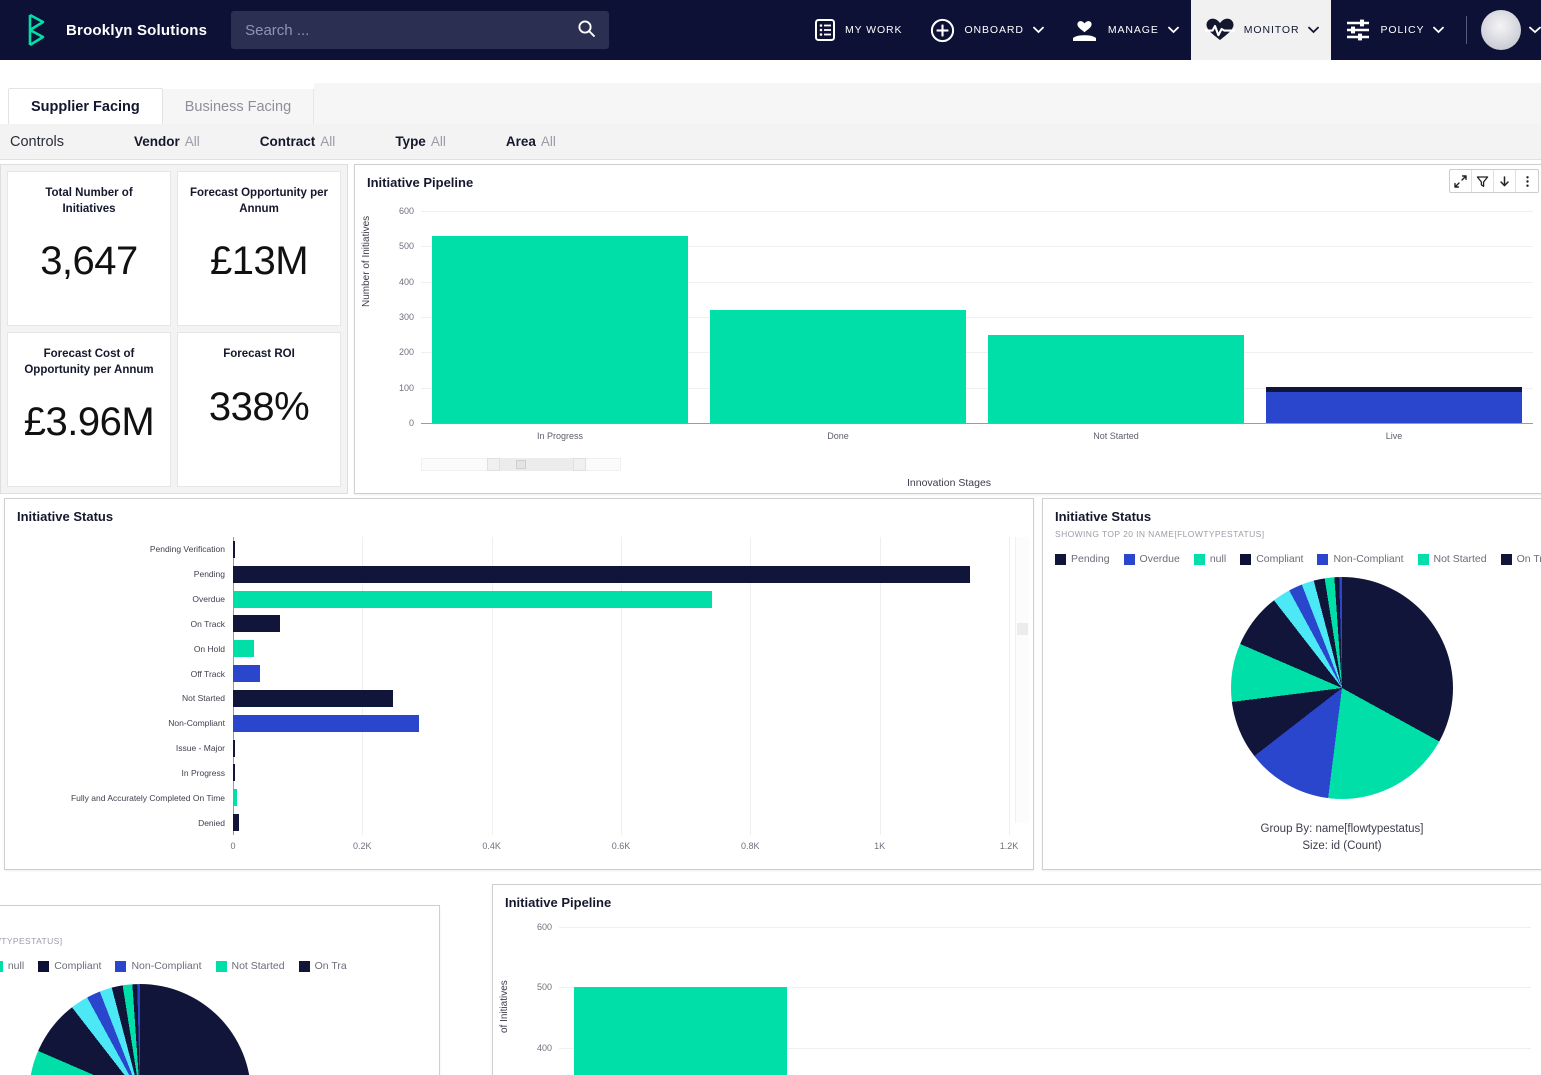 Image resolution: width=1541 pixels, height=1075 pixels. I want to click on pipeline-range-slider, so click(521, 464).